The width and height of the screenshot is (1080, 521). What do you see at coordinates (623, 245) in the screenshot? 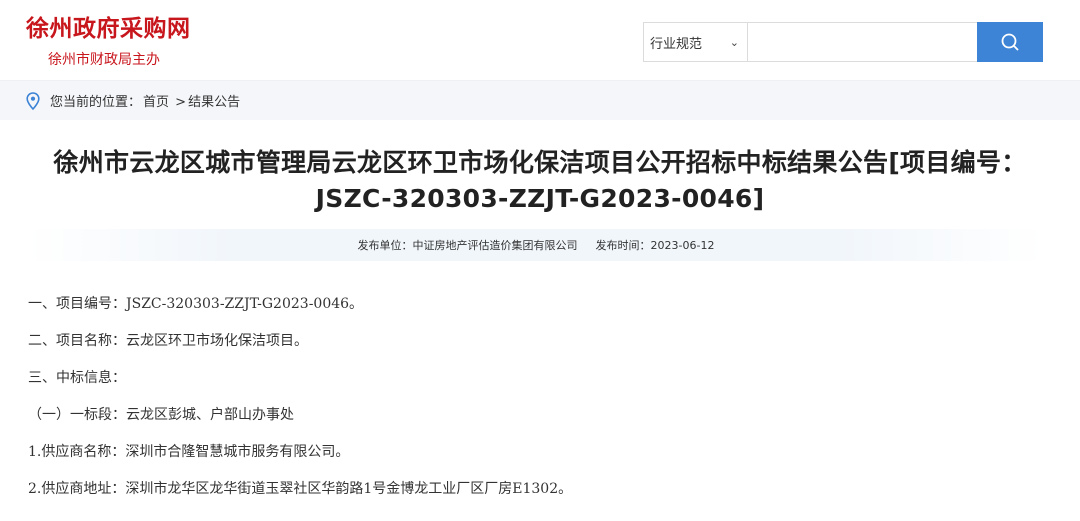
I see `date-label: 发布时间：` at bounding box center [623, 245].